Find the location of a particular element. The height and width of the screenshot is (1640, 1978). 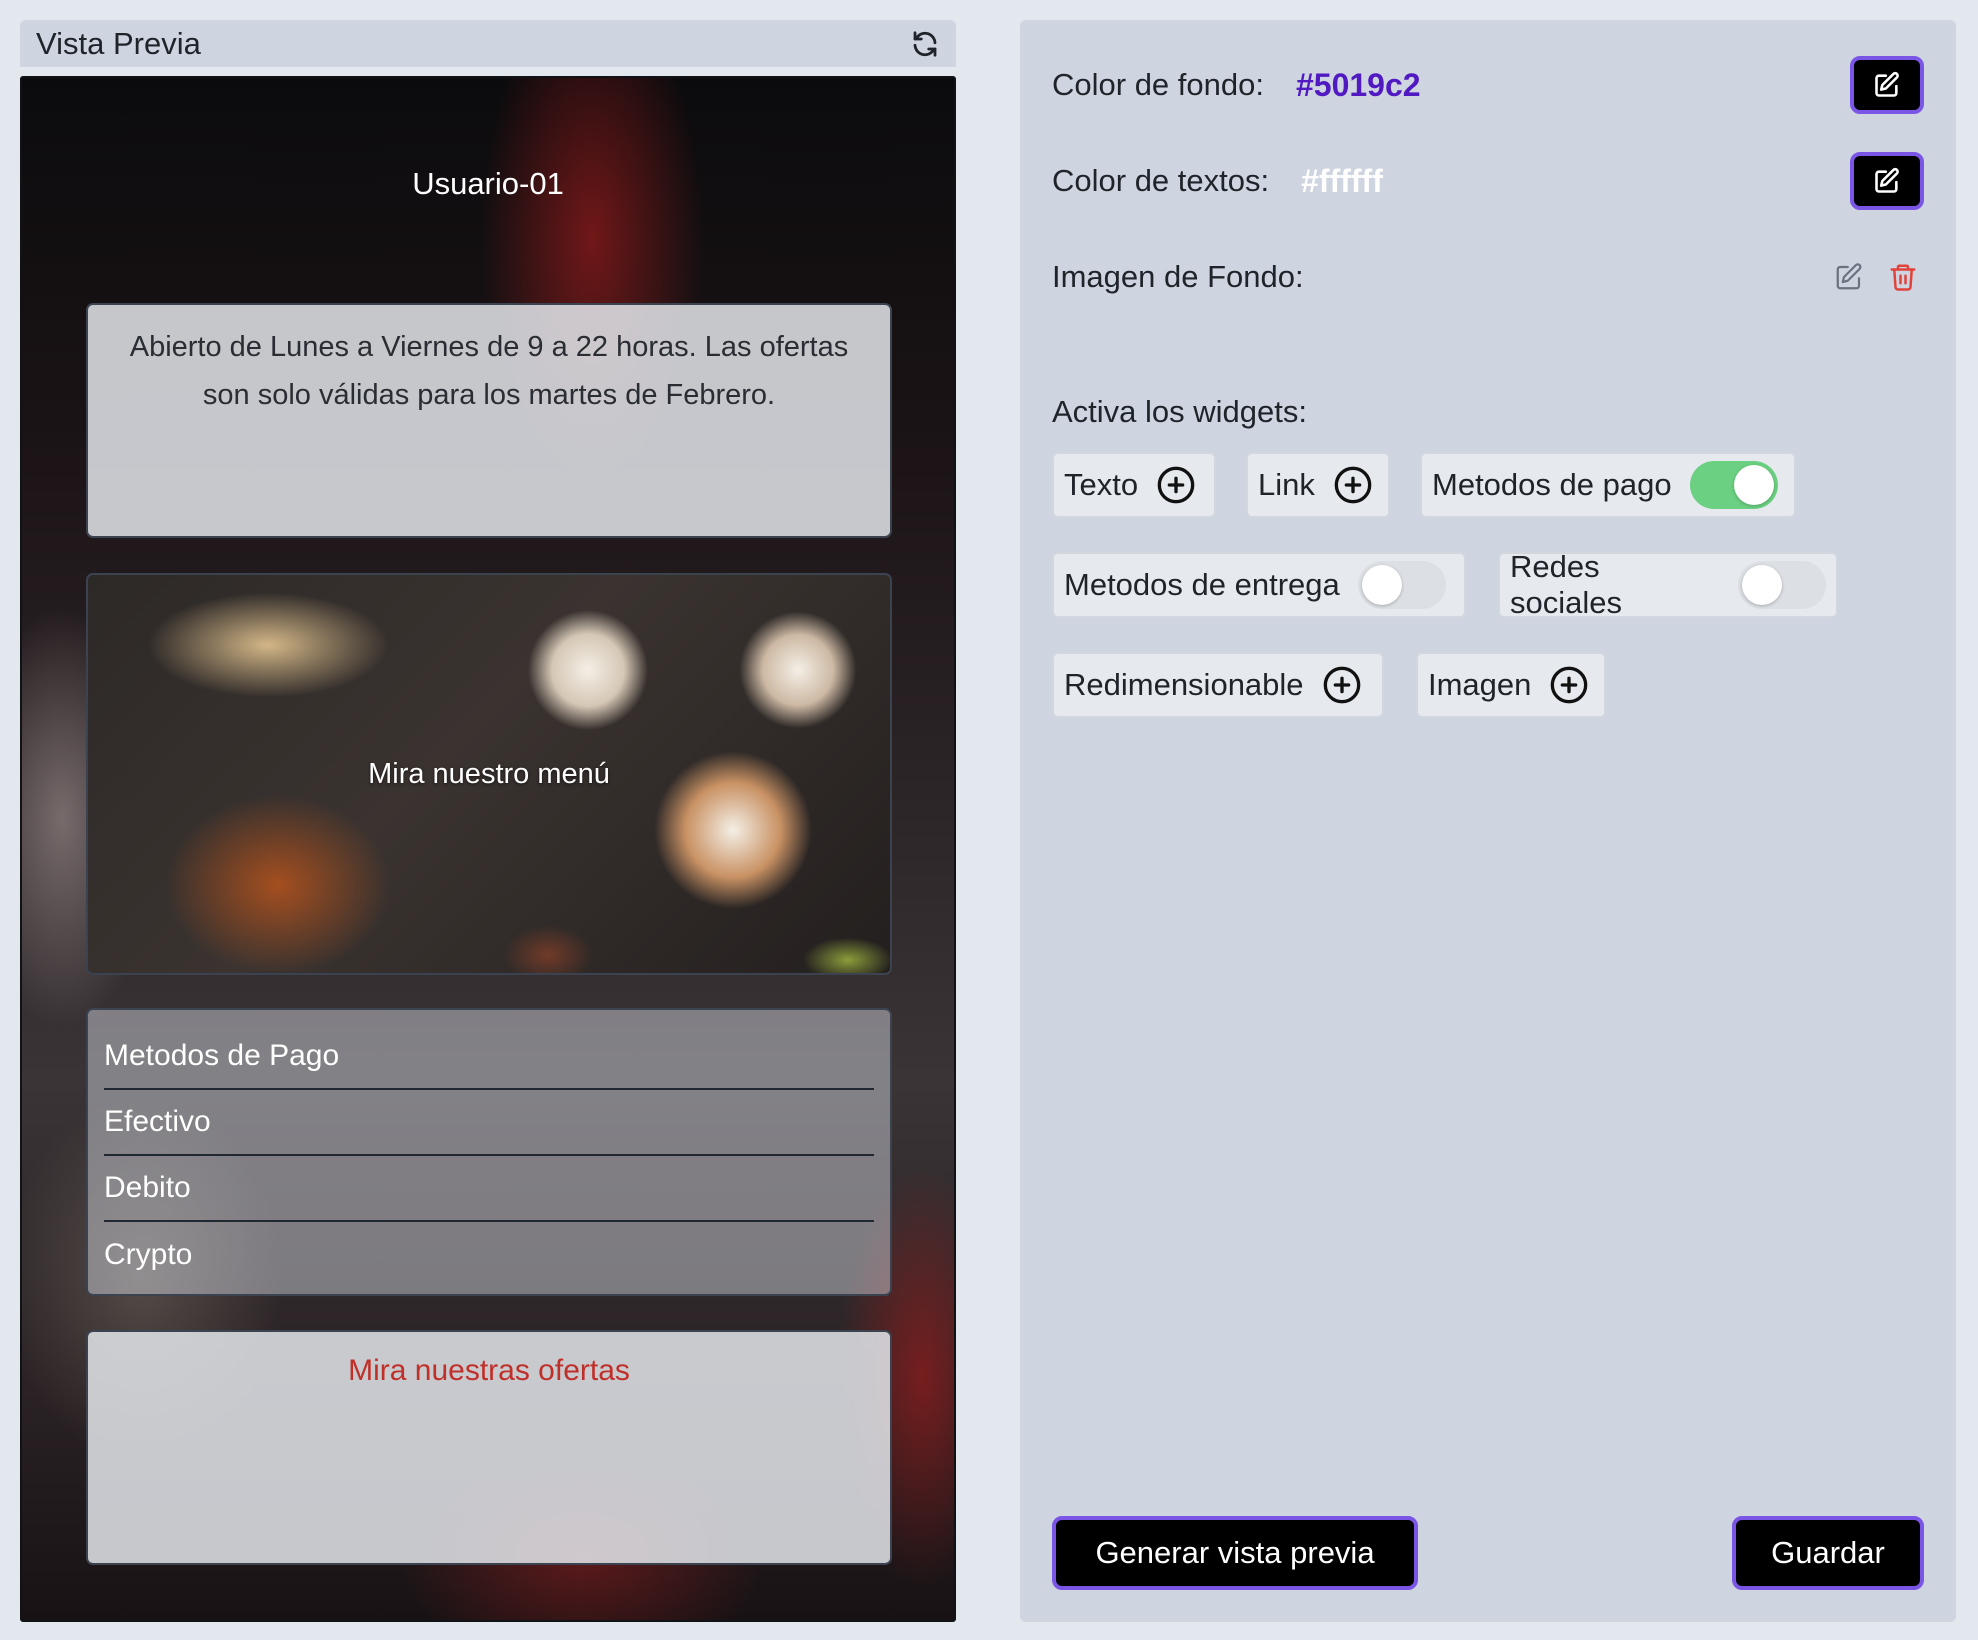

text-color-row: Color de textos: #ffffff is located at coordinates (1488, 181).